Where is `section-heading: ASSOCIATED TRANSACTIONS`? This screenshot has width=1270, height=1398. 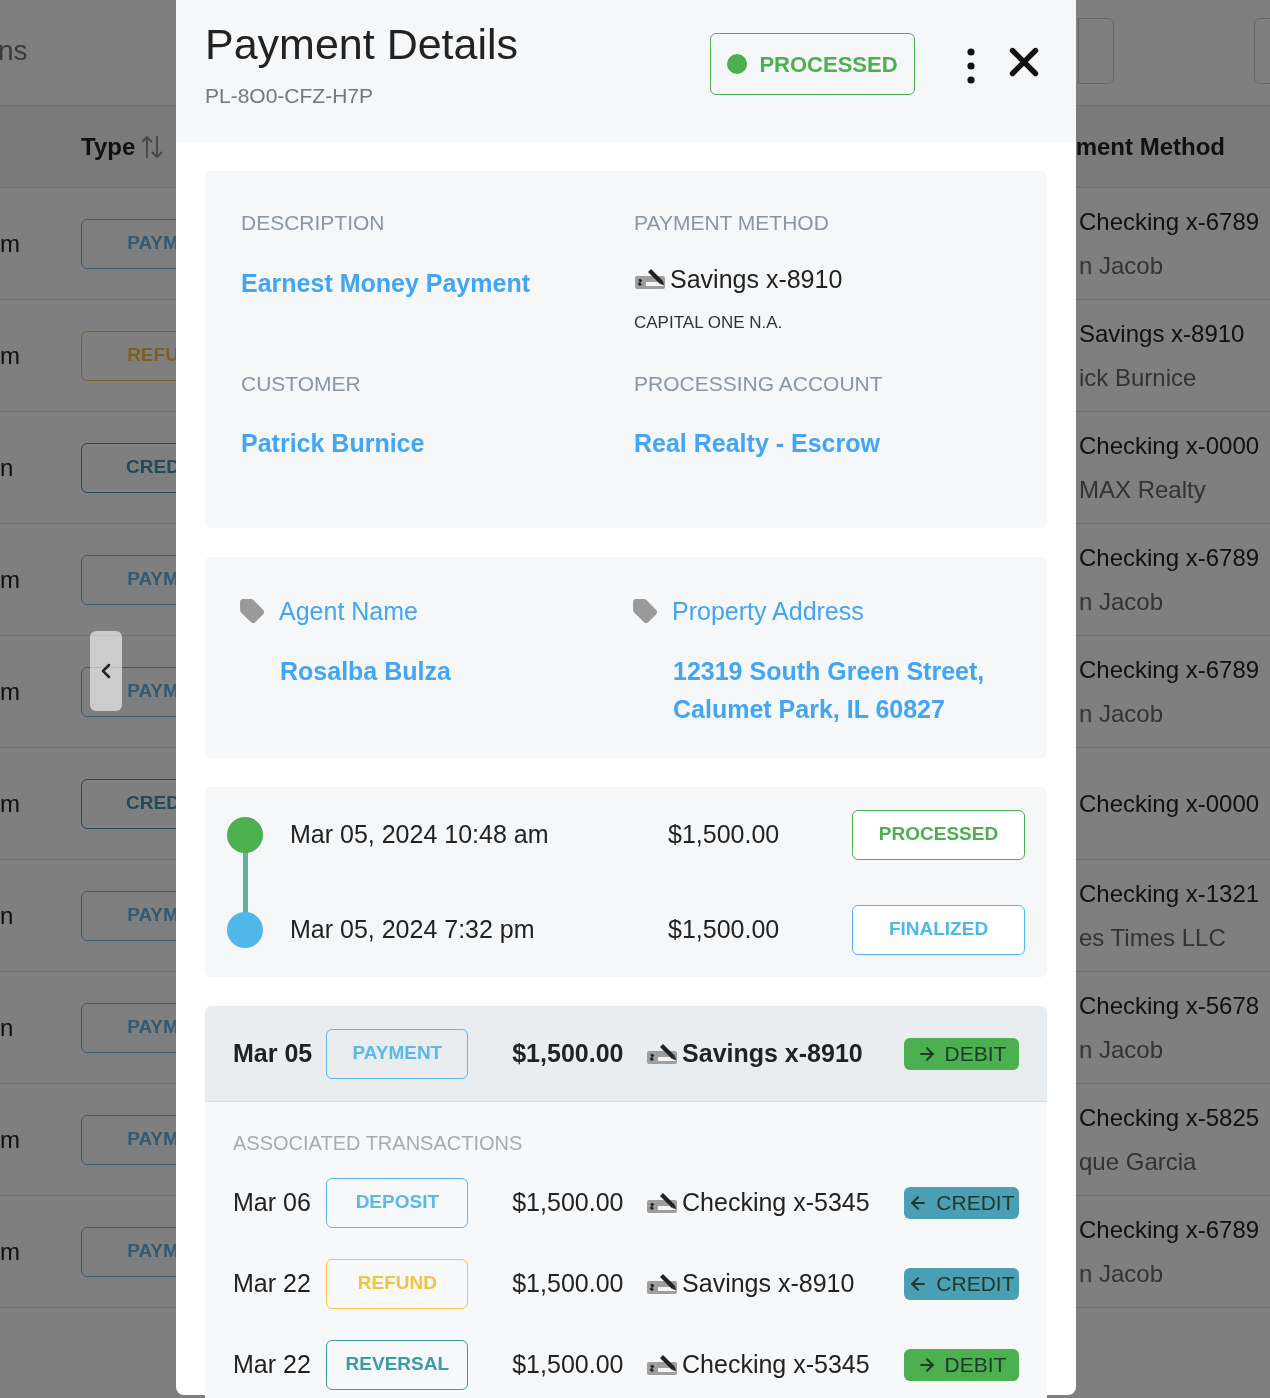 section-heading: ASSOCIATED TRANSACTIONS is located at coordinates (378, 1143).